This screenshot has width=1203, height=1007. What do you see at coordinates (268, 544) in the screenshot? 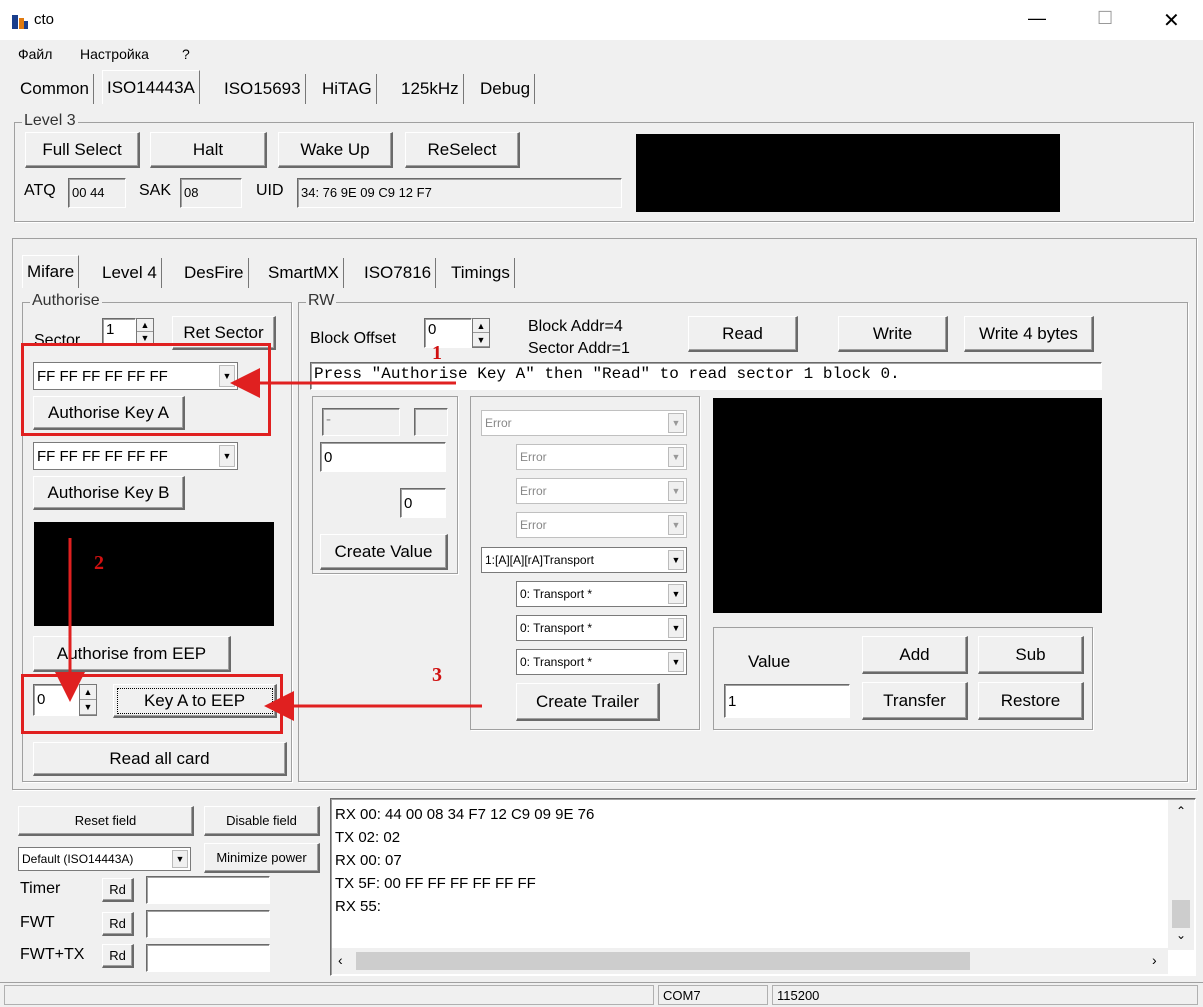
I see `annotation-arrows` at bounding box center [268, 544].